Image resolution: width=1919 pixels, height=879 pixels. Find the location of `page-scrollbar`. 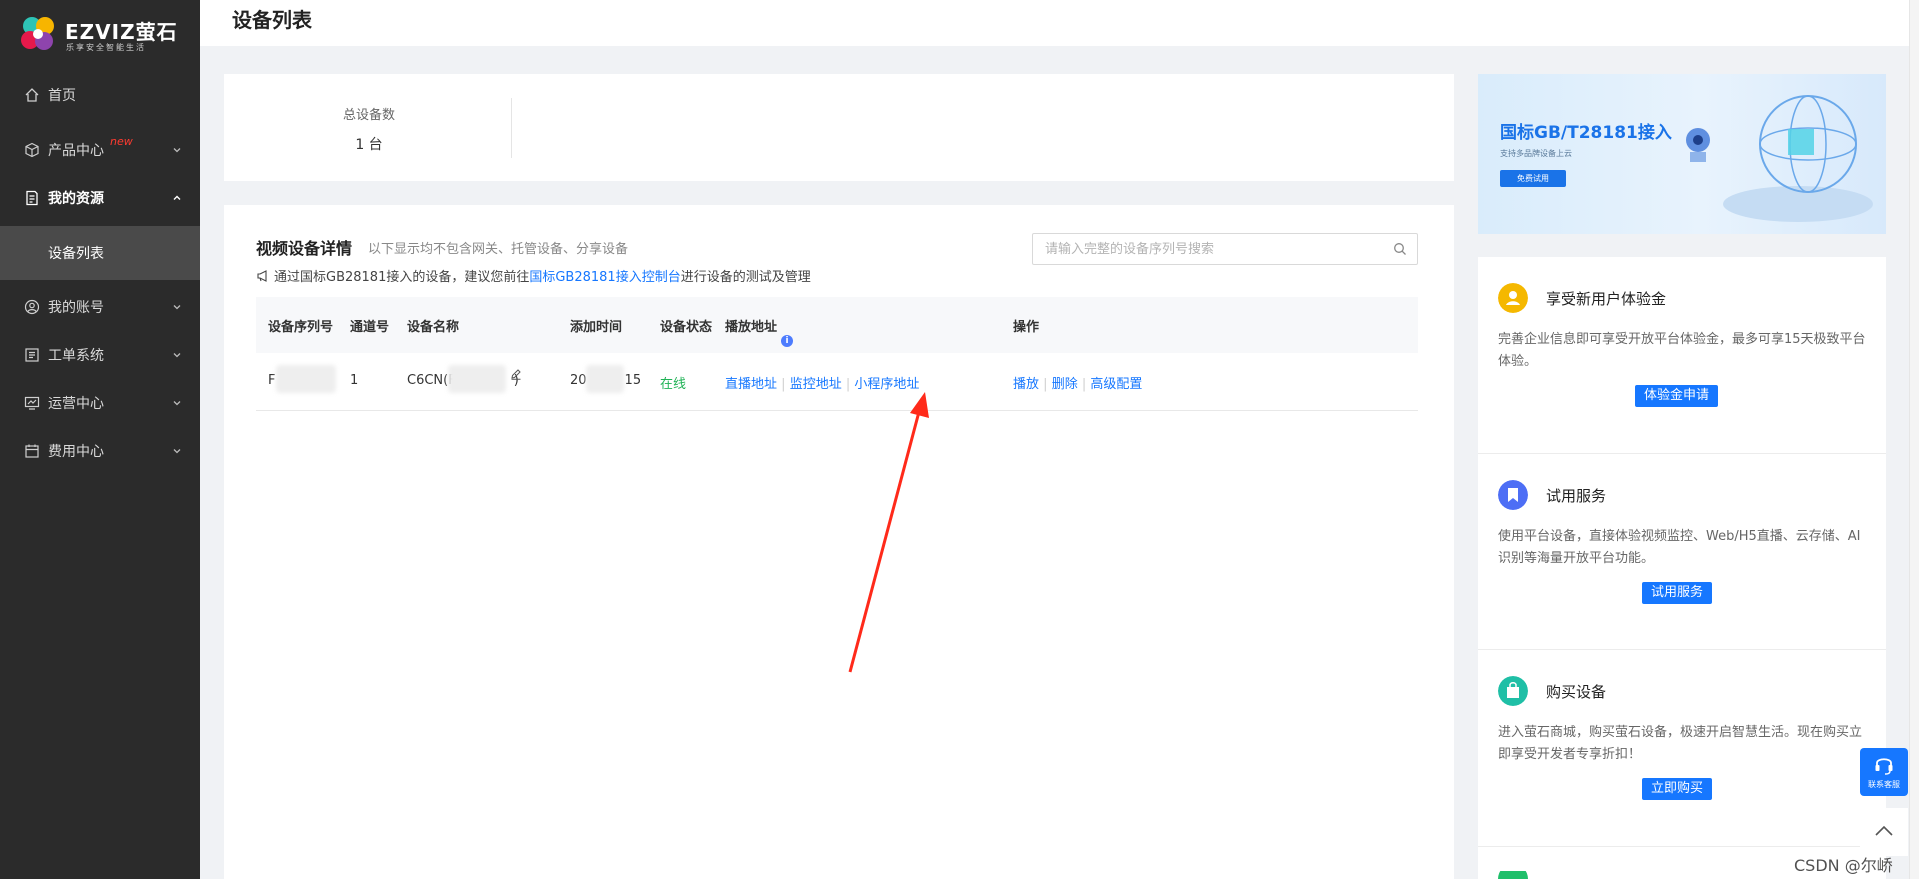

page-scrollbar is located at coordinates (1914, 439).